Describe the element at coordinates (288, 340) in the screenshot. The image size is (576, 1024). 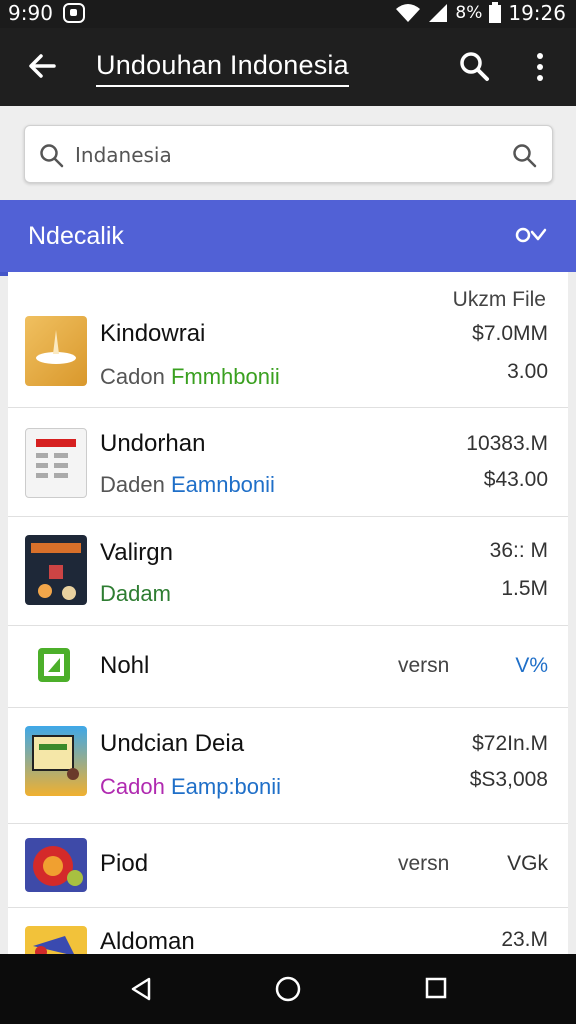
I see `list-item: Kindowrai Cadon Fmmhbonii $7.0MM 3.00` at that location.